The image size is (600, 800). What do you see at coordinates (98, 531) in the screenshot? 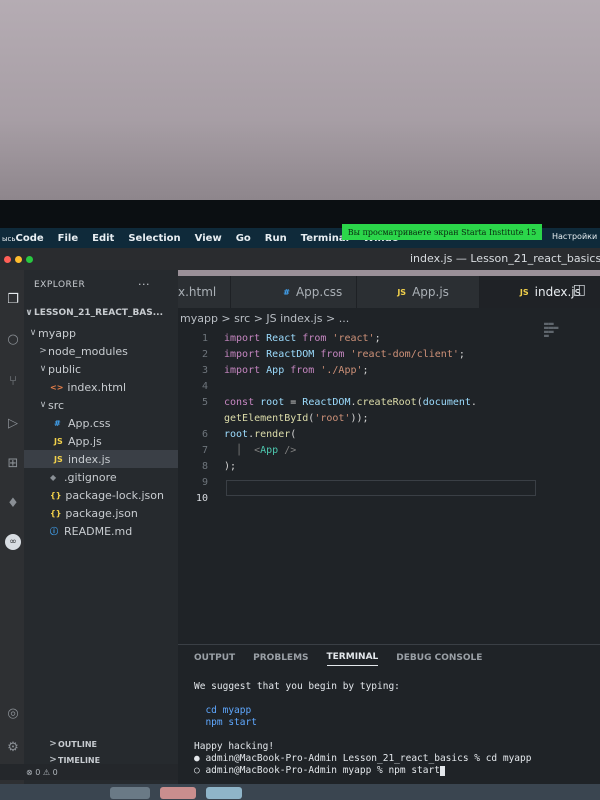
I see `tree-item-label: README.md` at bounding box center [98, 531].